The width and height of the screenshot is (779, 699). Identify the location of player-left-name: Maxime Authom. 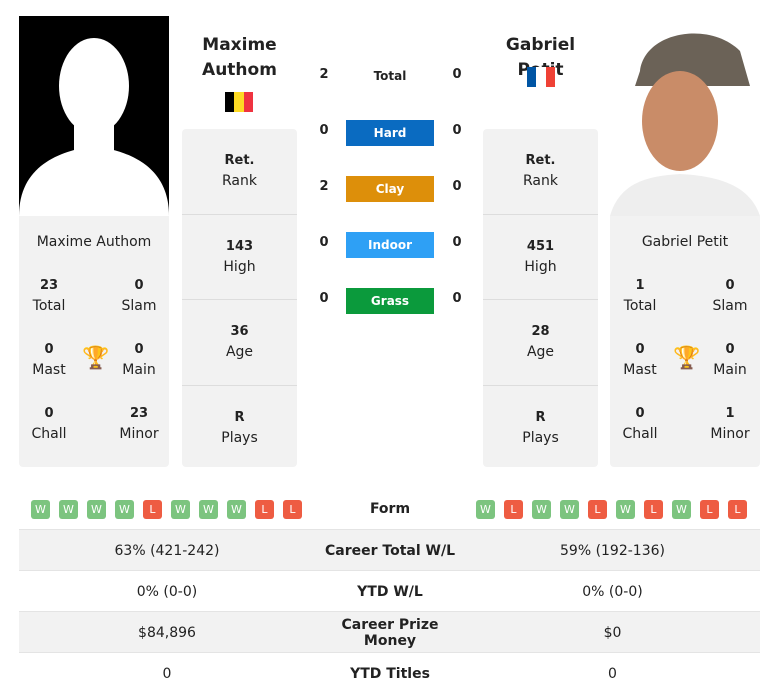
(94, 242).